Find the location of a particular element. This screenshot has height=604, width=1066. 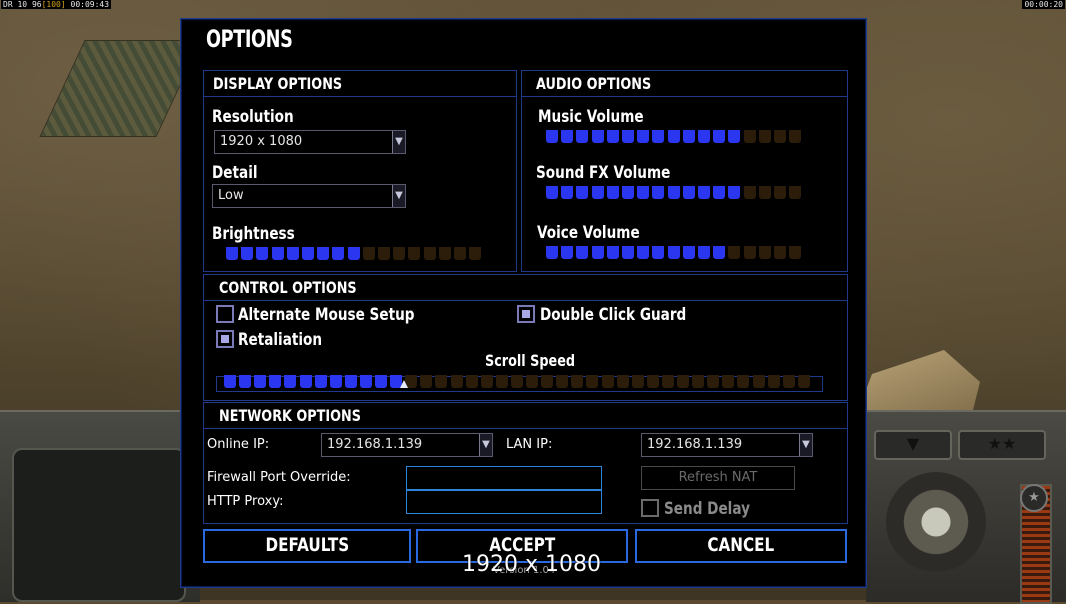

hud-right-panel: ▼ ★★ ★ is located at coordinates (966, 507).